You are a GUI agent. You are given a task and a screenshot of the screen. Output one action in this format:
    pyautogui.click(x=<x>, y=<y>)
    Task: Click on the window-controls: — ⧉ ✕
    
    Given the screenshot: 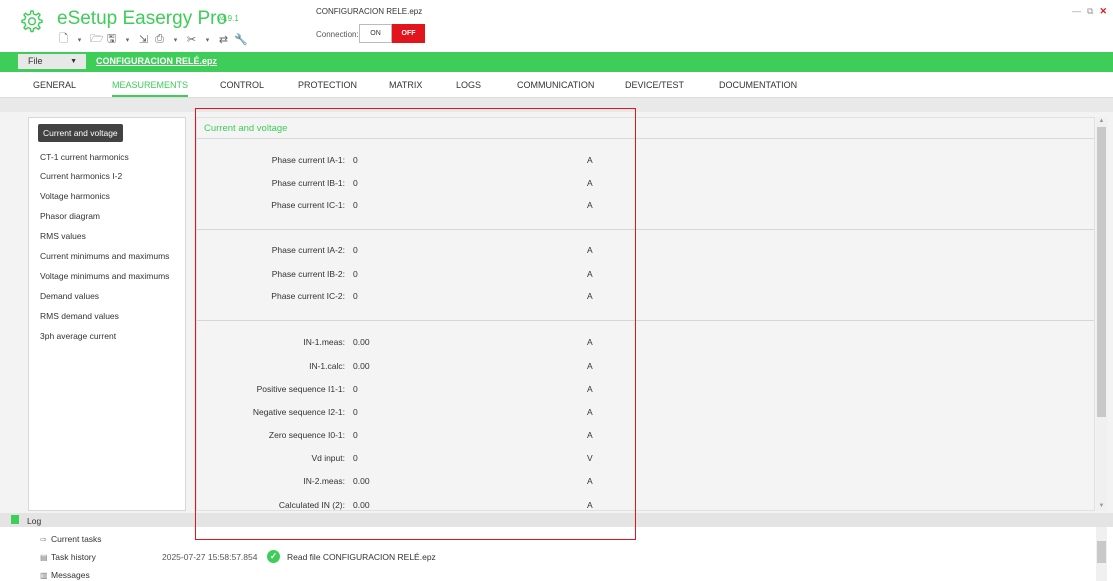 What is the action you would take?
    pyautogui.click(x=1089, y=11)
    